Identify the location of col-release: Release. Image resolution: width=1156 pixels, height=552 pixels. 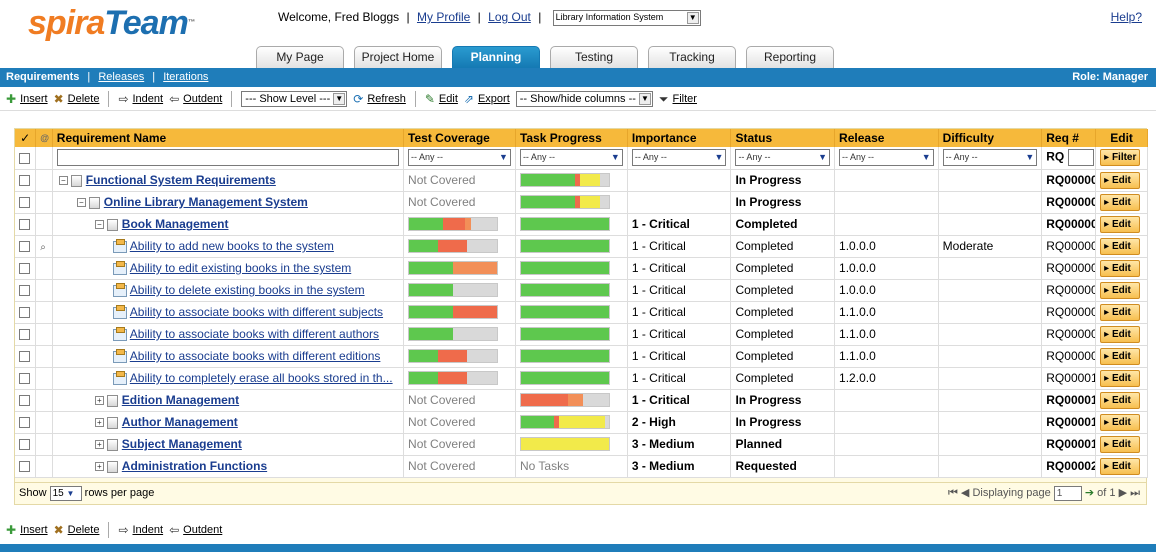
(886, 138).